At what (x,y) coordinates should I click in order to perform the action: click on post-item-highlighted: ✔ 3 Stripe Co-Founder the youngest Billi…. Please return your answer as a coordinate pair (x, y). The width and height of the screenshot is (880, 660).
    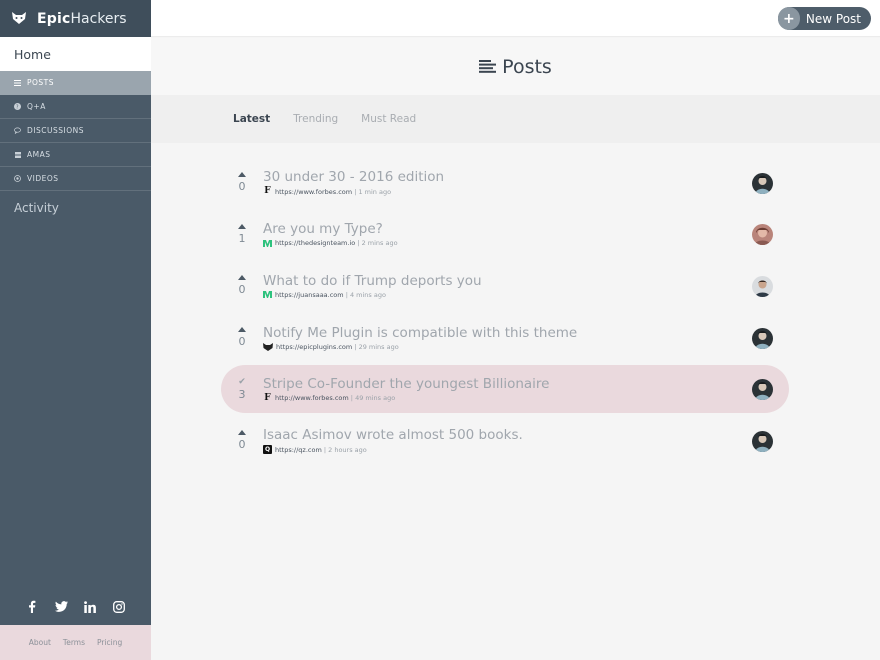
    Looking at the image, I should click on (505, 389).